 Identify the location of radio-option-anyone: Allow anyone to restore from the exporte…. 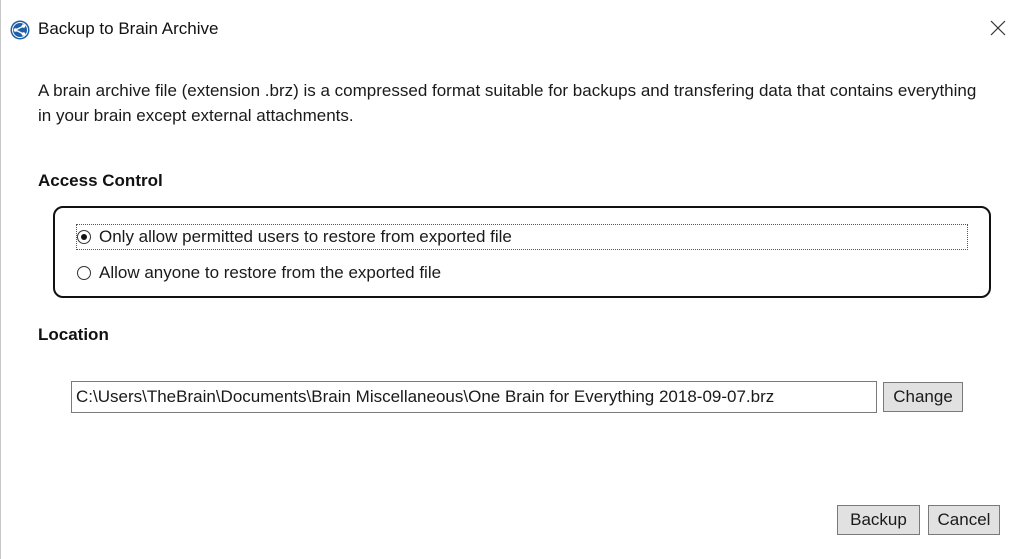
(259, 273).